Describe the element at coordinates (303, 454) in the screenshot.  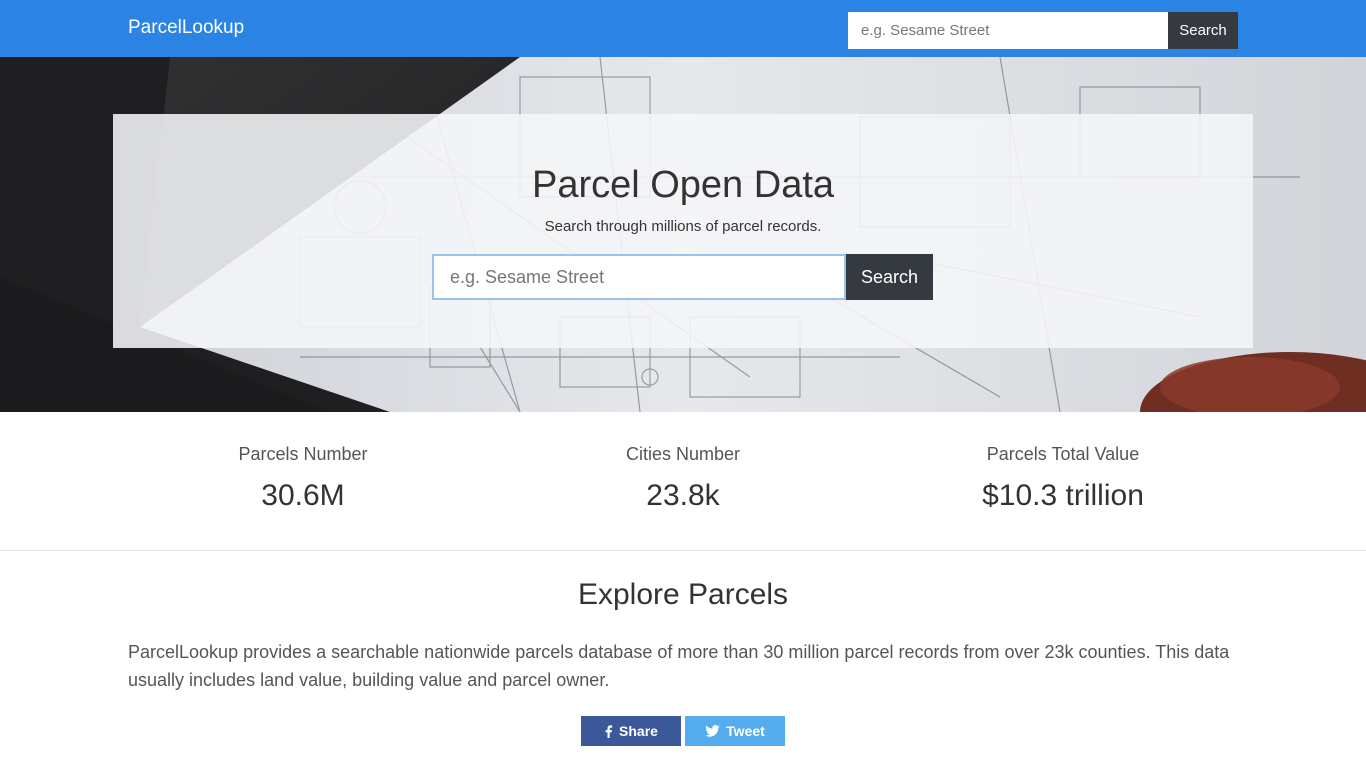
I see `stat-label: Parcels Number` at that location.